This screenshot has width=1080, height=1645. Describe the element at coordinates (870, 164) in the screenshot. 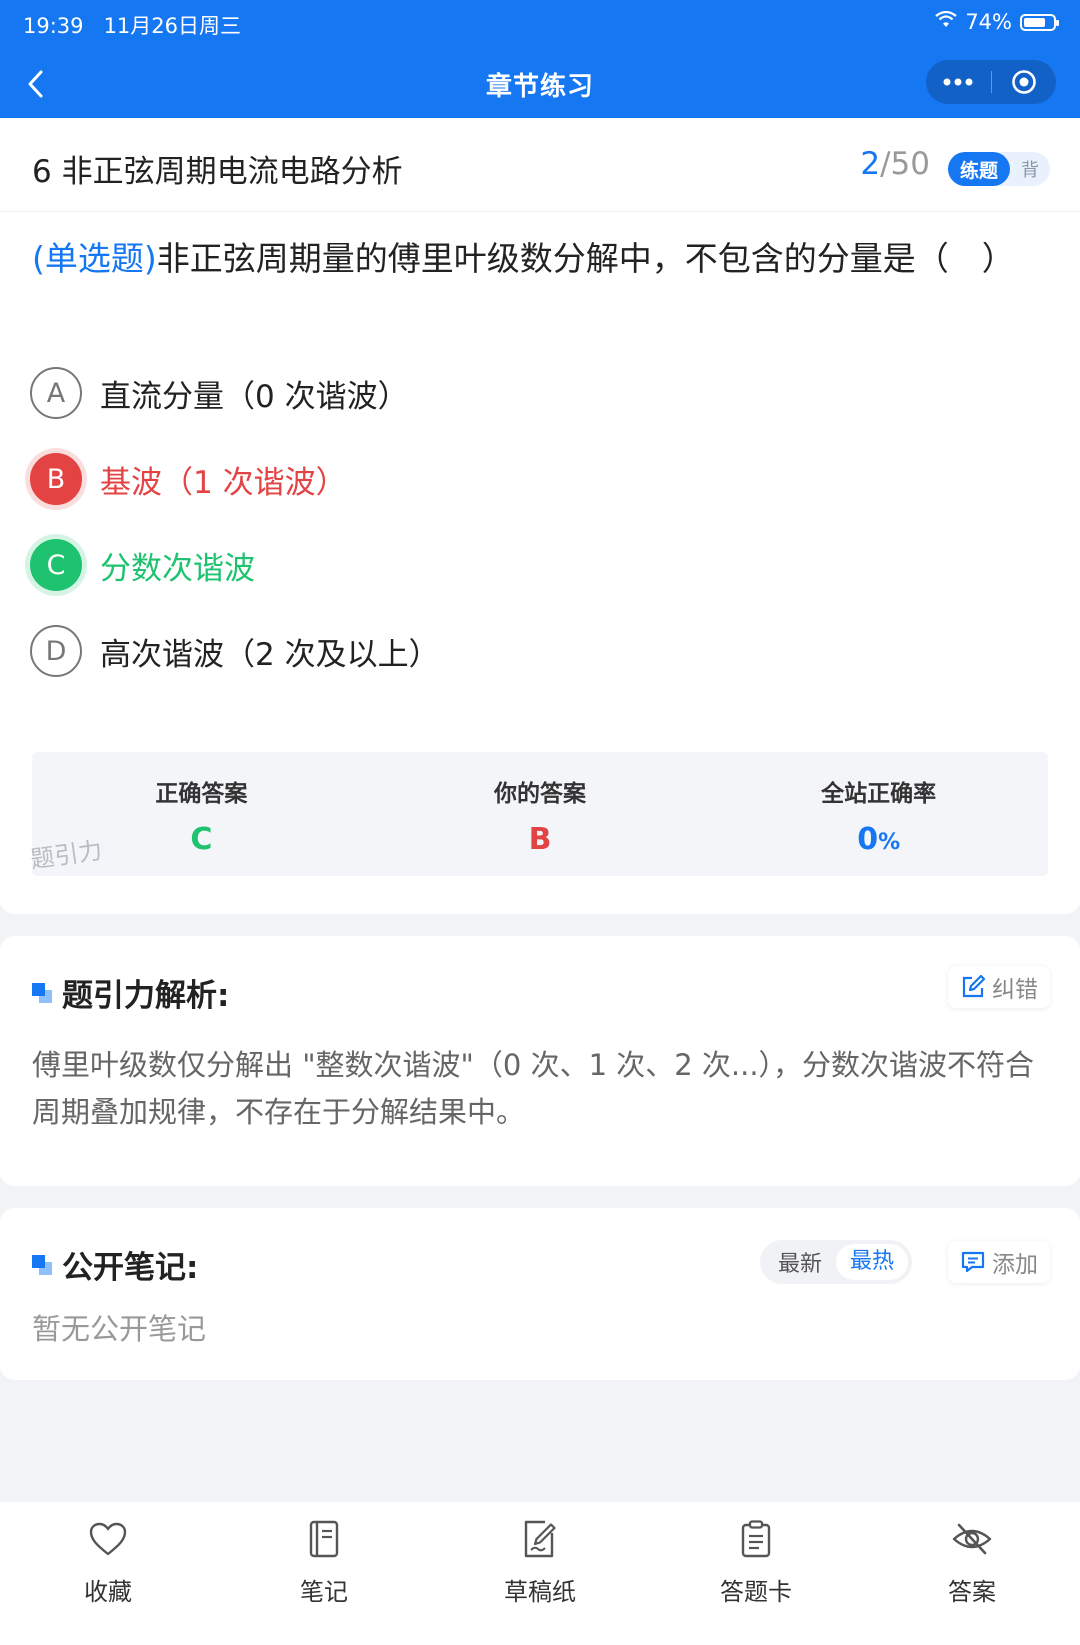

I see `current-question-number: 2` at that location.